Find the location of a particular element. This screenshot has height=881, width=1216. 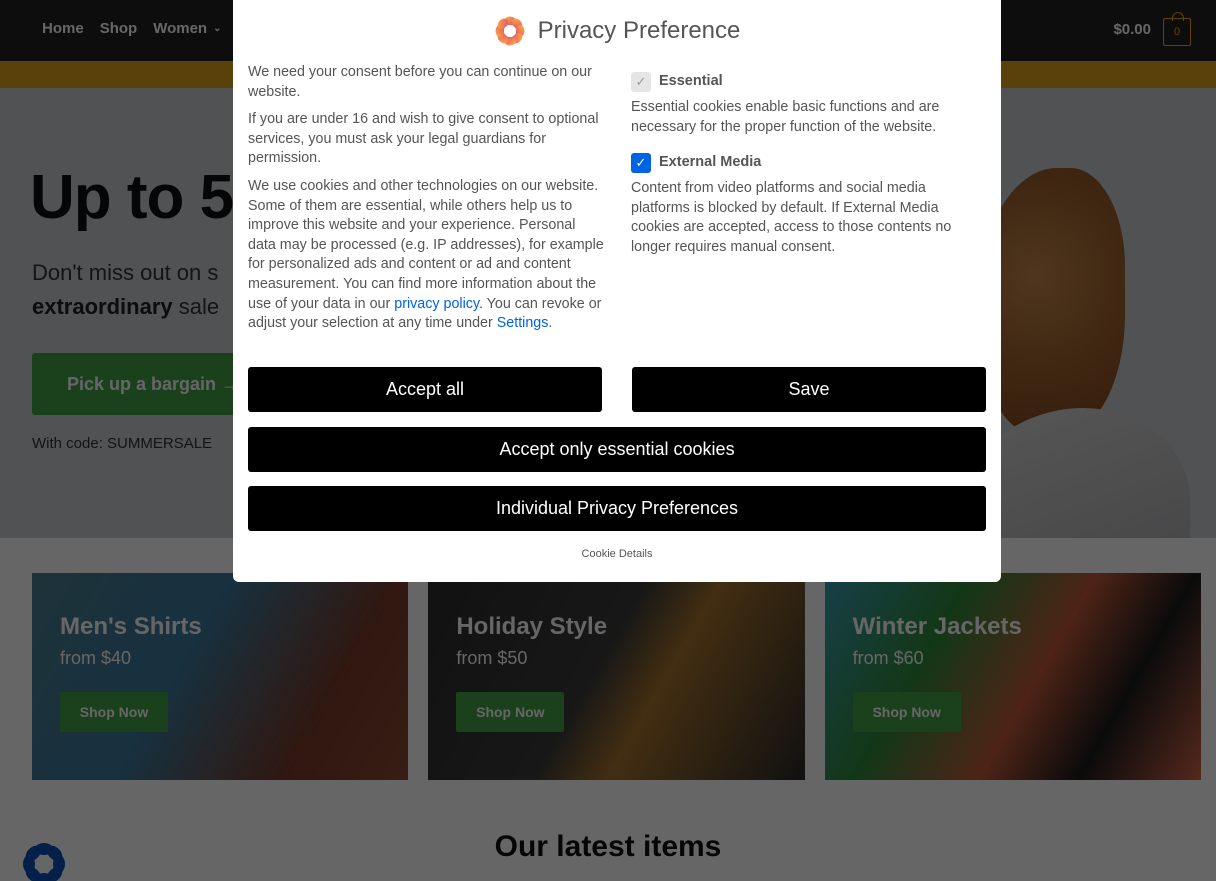

borlabs-logo-icon is located at coordinates (510, 31).